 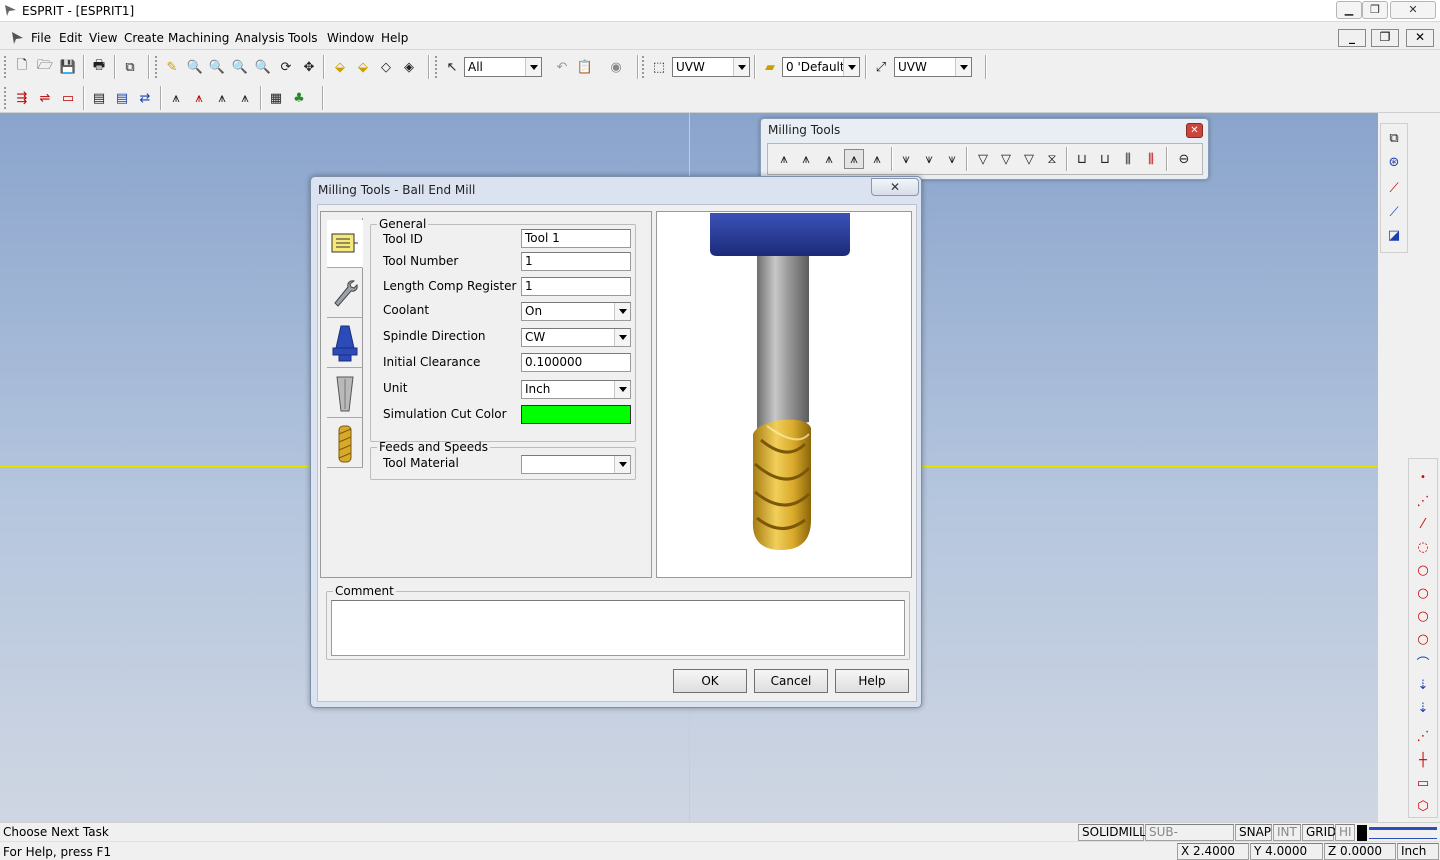 What do you see at coordinates (1423, 806) in the screenshot?
I see `polygon-icon: ⬡` at bounding box center [1423, 806].